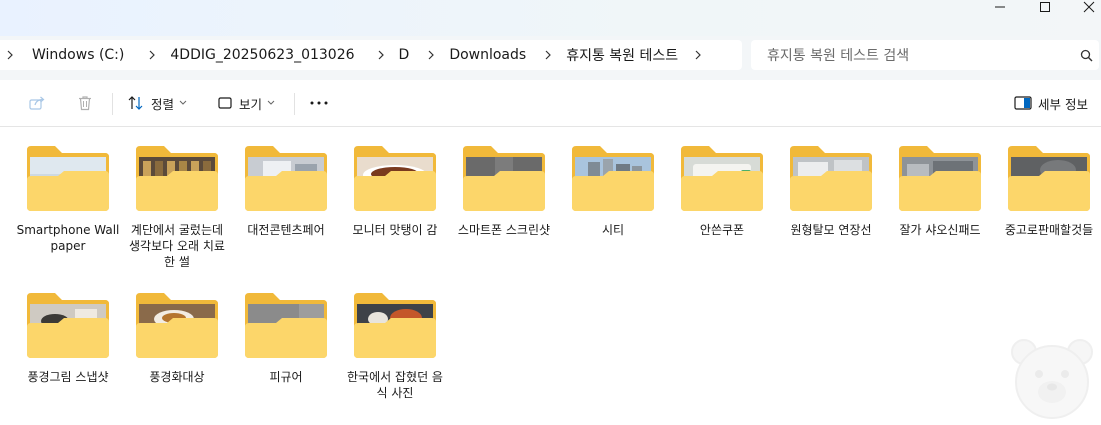  I want to click on command-bar: 정렬 보기 세부 정보, so click(550, 103).